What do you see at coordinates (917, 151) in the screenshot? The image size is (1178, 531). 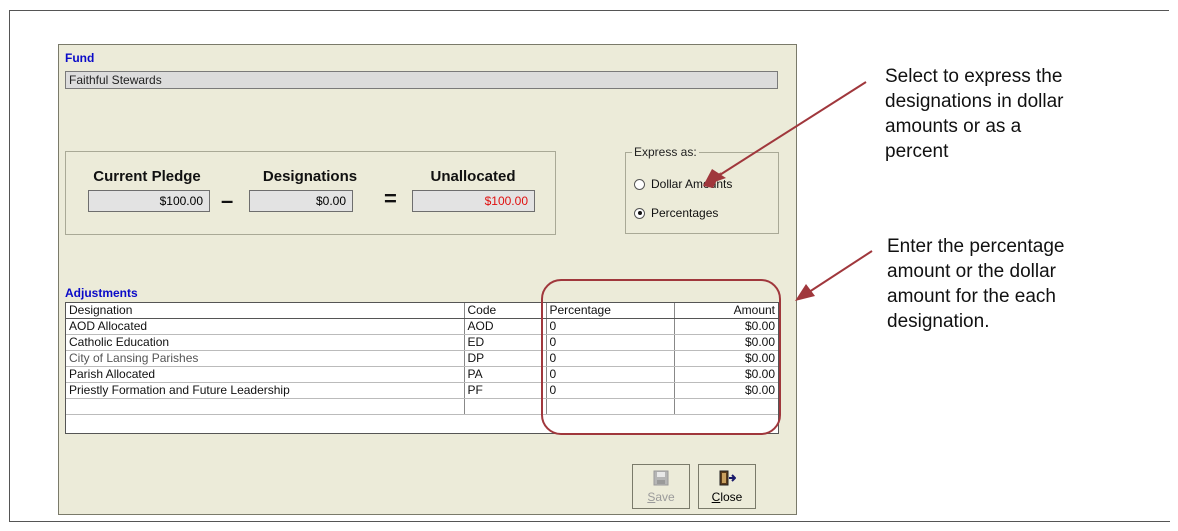 I see `callout-top-line: percent` at bounding box center [917, 151].